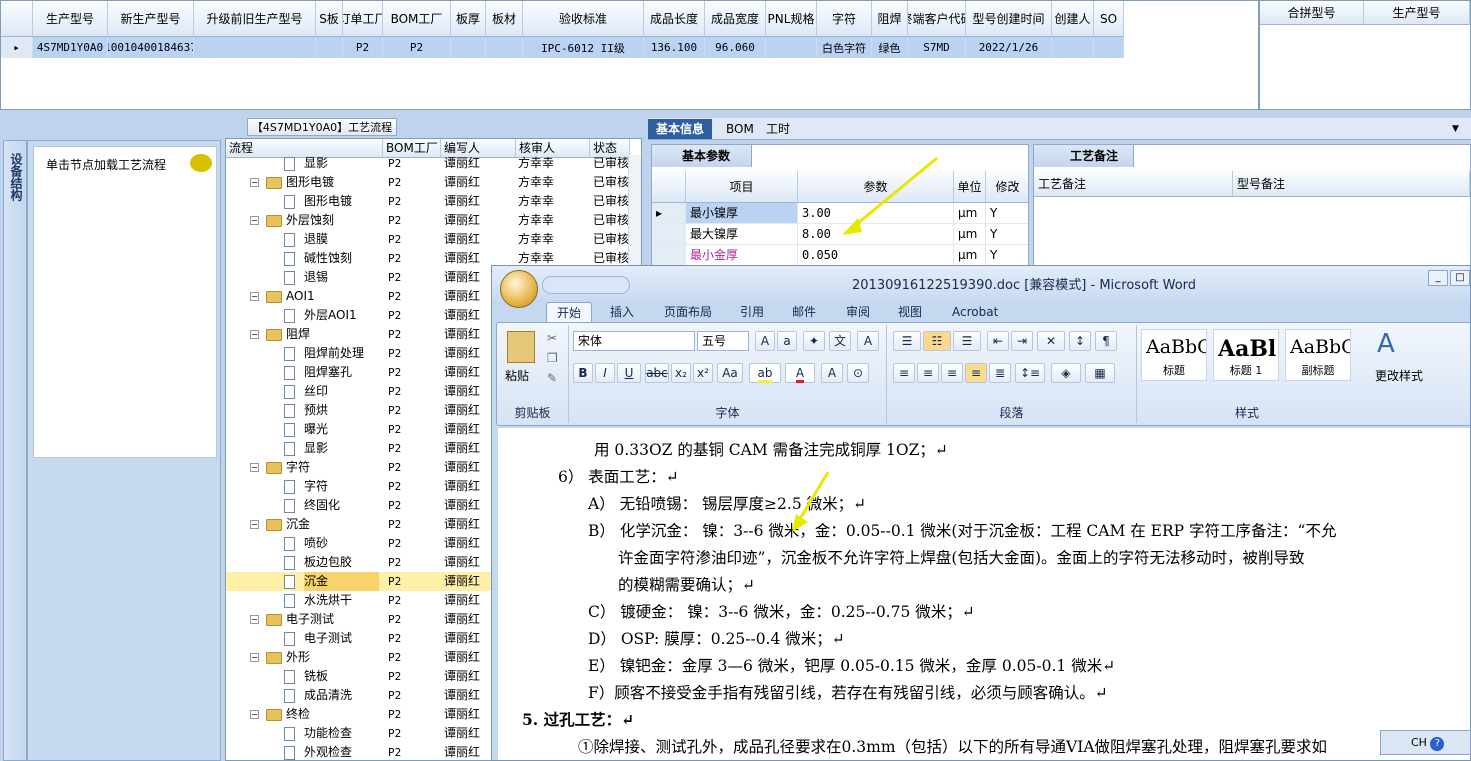  Describe the element at coordinates (504, 19) in the screenshot. I see `column-header: 板材` at that location.